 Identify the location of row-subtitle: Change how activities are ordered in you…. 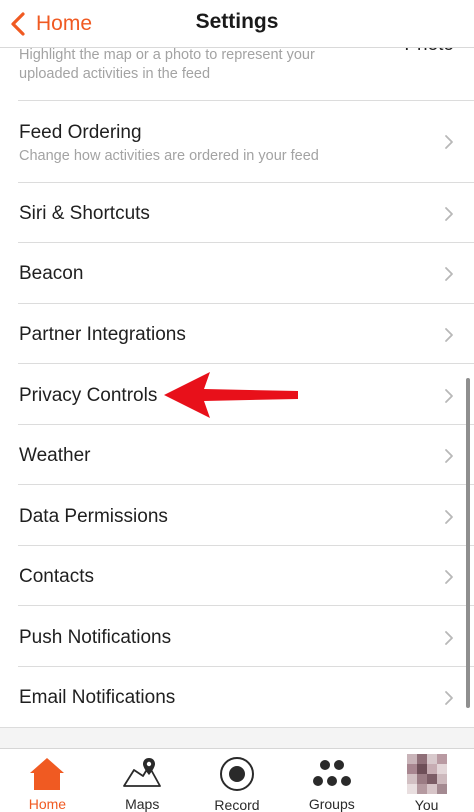
(169, 156).